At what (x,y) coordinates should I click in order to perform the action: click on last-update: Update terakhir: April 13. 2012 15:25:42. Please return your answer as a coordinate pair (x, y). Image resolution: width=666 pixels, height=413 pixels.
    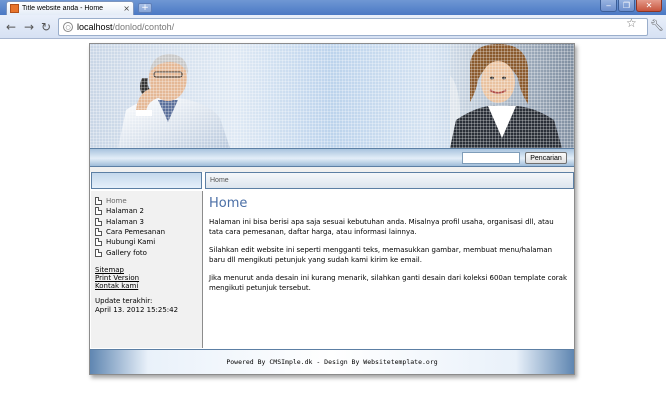
    Looking at the image, I should click on (136, 306).